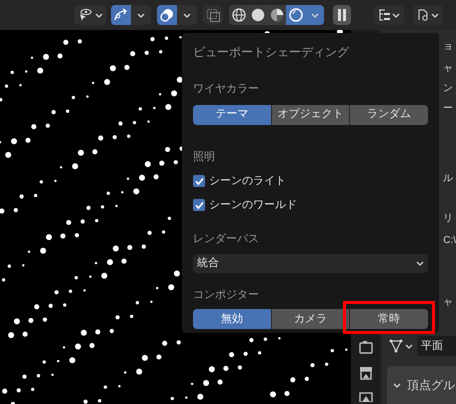 This screenshot has height=404, width=456. I want to click on property-label: ー, so click(448, 109).